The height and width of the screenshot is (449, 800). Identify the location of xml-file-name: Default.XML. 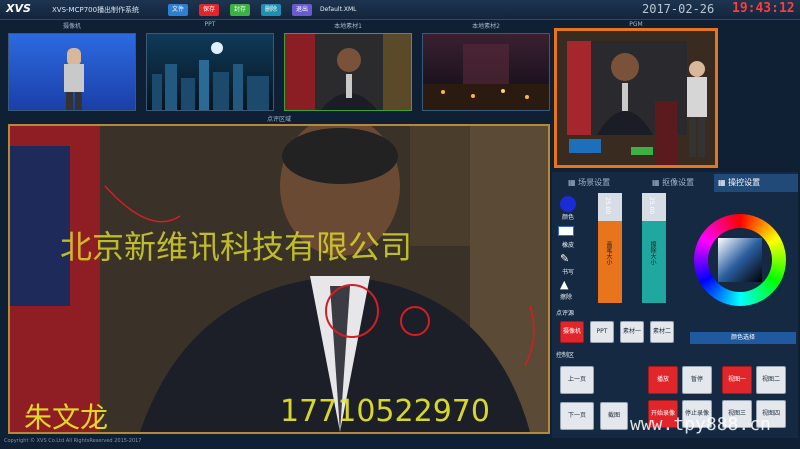
(338, 9).